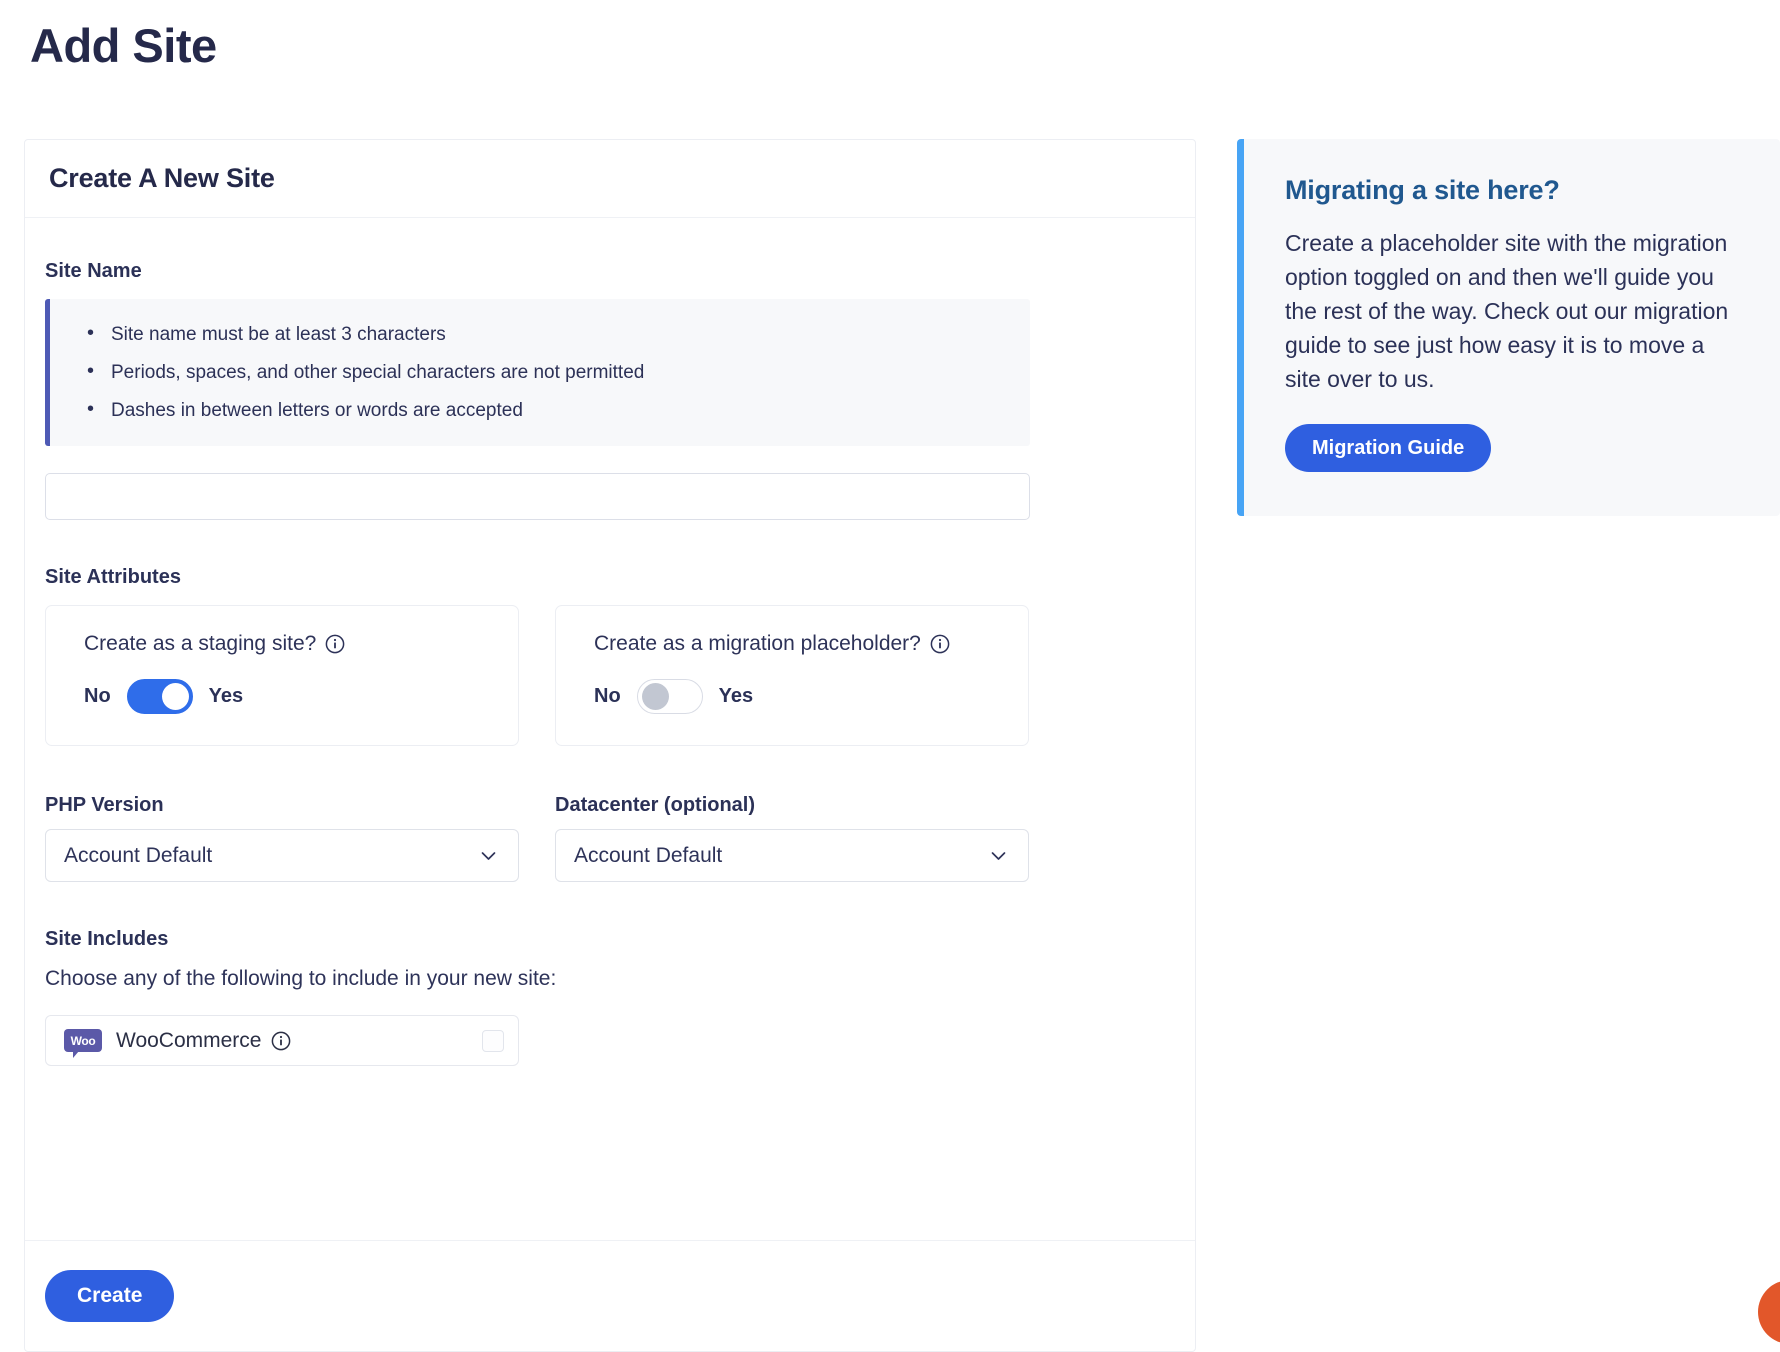  I want to click on site-includes-label: Site Includes, so click(107, 939).